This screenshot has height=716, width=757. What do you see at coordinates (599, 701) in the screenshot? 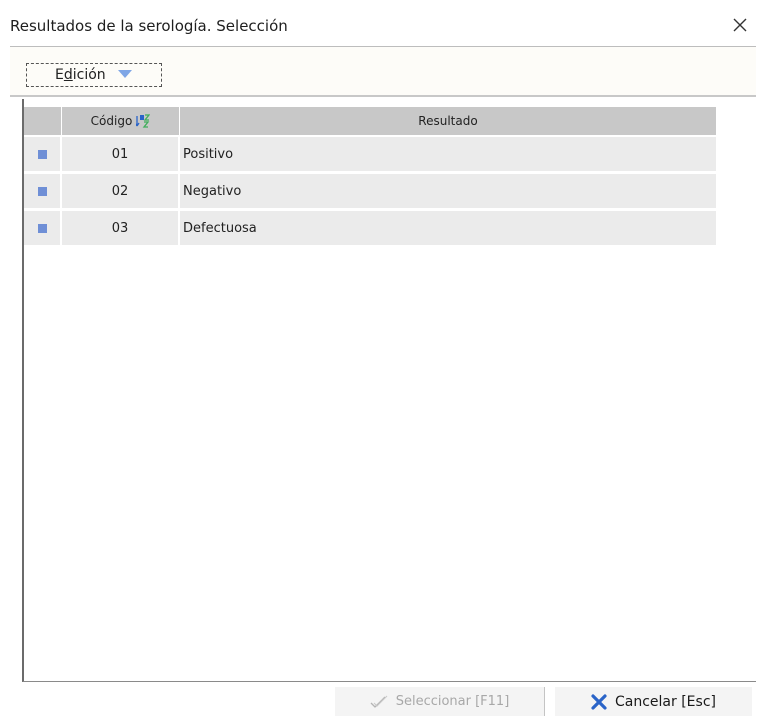
I see `x-mark-icon` at bounding box center [599, 701].